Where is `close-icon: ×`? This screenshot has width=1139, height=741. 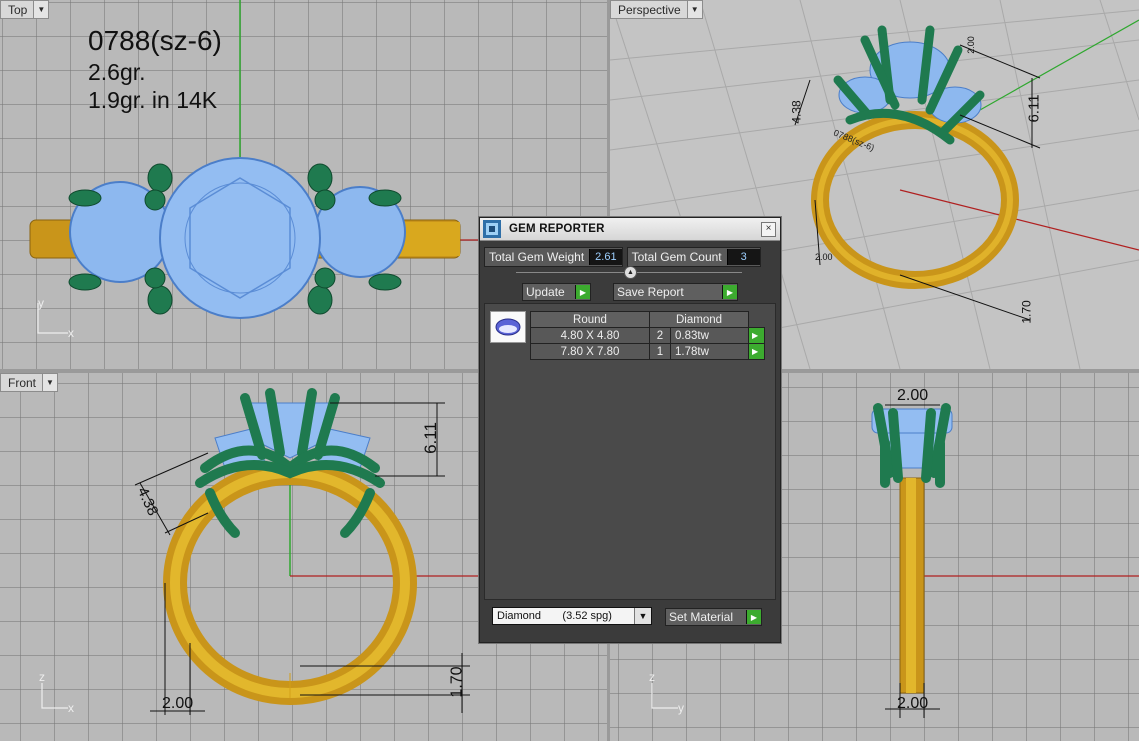 close-icon: × is located at coordinates (768, 229).